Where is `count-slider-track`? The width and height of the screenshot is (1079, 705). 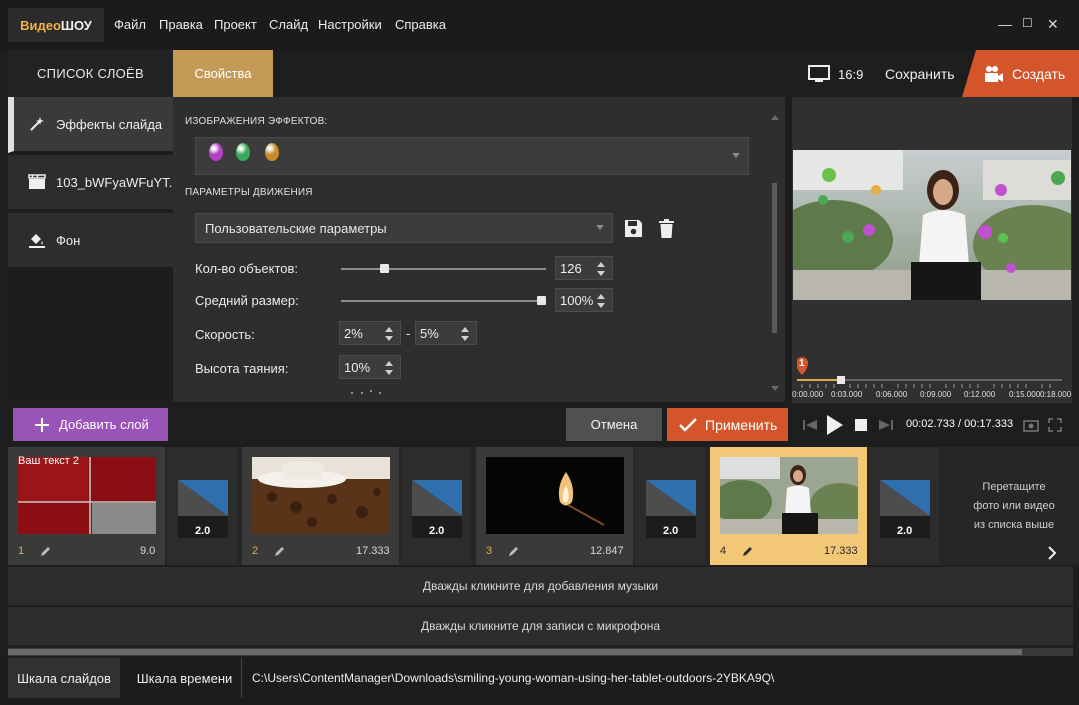 count-slider-track is located at coordinates (443, 269).